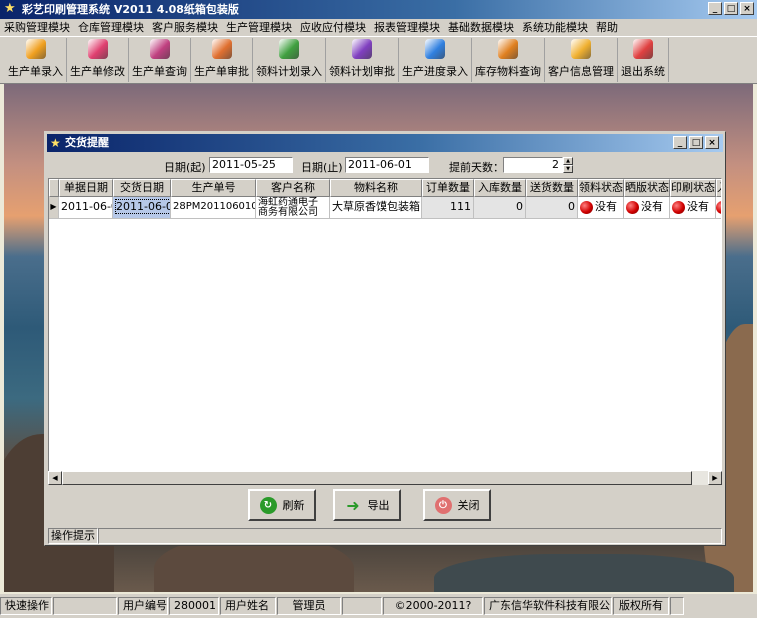 The width and height of the screenshot is (757, 618). What do you see at coordinates (26, 606) in the screenshot?
I see `quick-action-label: 快速操作` at bounding box center [26, 606].